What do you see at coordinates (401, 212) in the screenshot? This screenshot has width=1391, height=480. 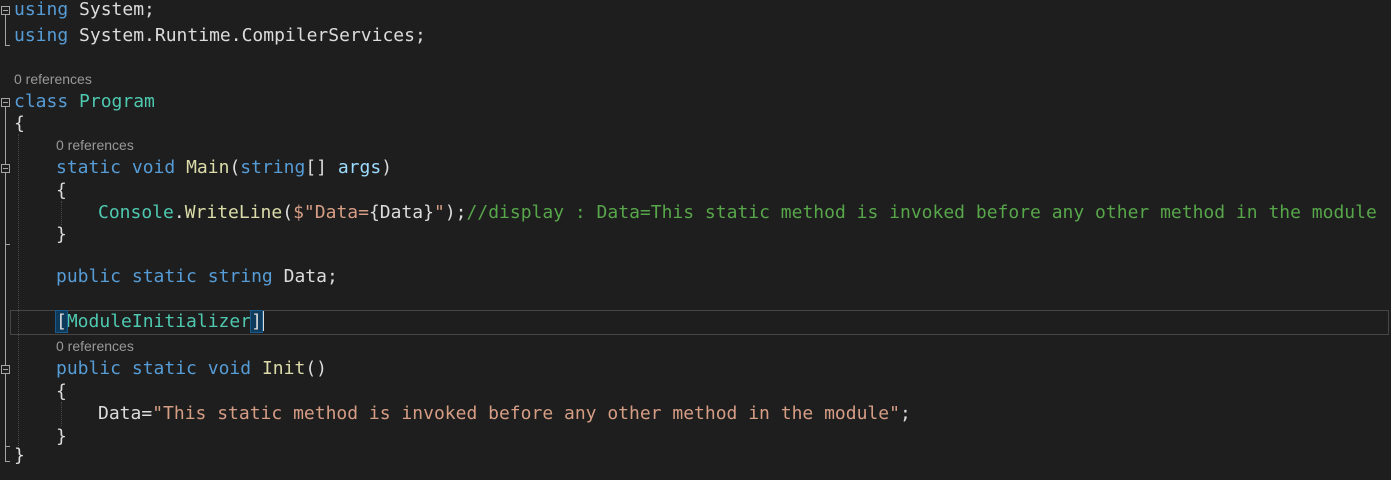 I see `interpolation-data: {Data}` at bounding box center [401, 212].